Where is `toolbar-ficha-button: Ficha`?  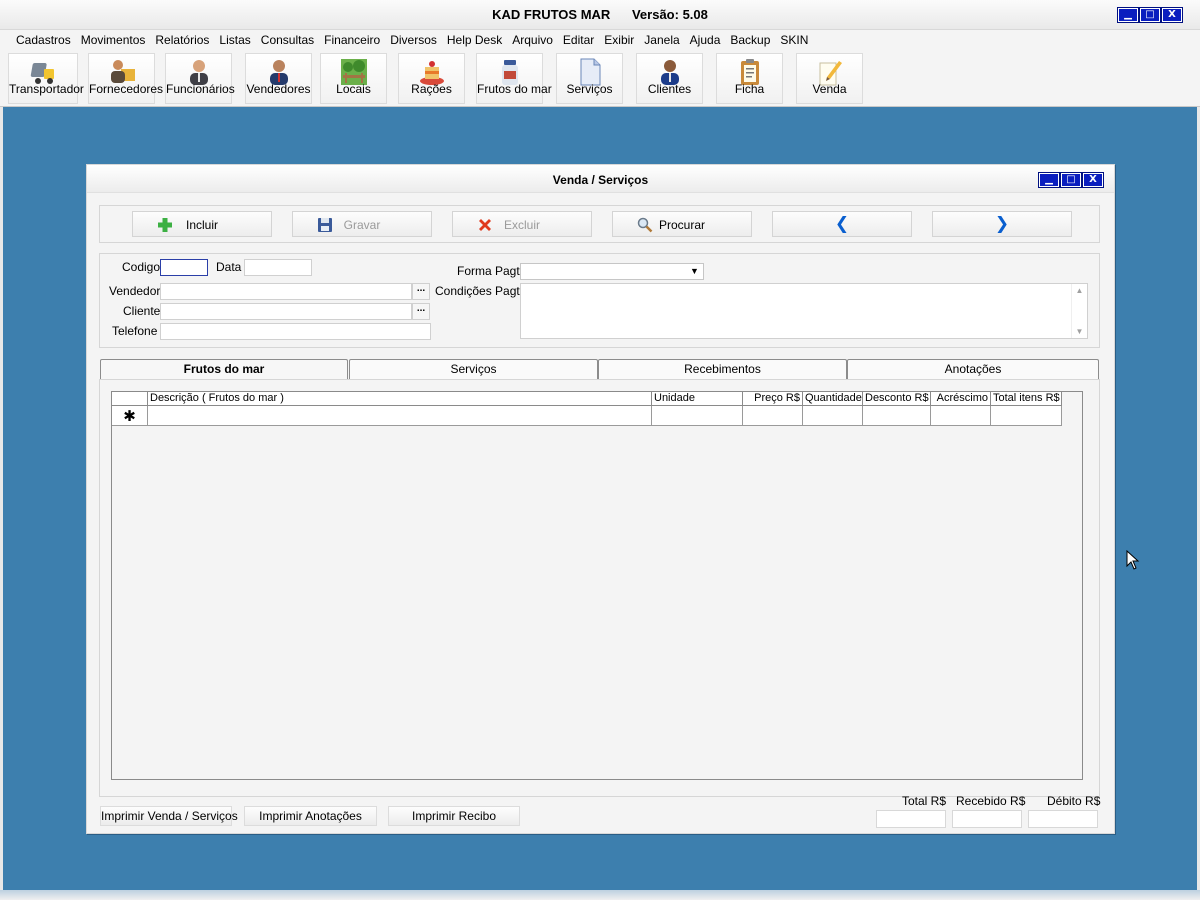
toolbar-ficha-button: Ficha is located at coordinates (749, 78).